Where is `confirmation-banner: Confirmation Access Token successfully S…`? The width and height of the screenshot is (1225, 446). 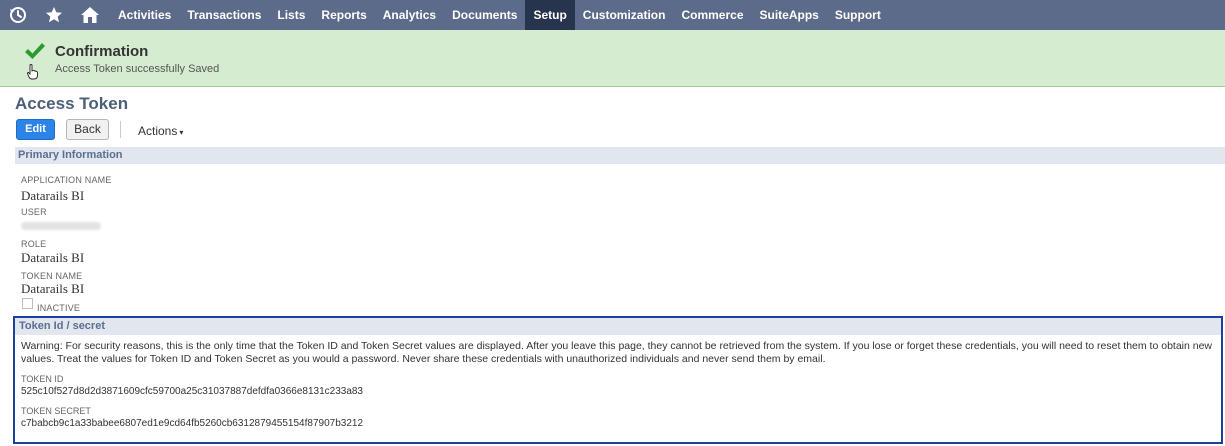 confirmation-banner: Confirmation Access Token successfully S… is located at coordinates (612, 58).